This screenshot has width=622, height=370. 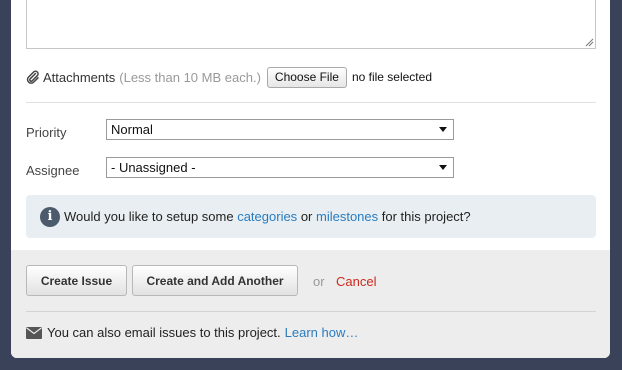 What do you see at coordinates (76, 280) in the screenshot?
I see `create-issue-button: Create Issue` at bounding box center [76, 280].